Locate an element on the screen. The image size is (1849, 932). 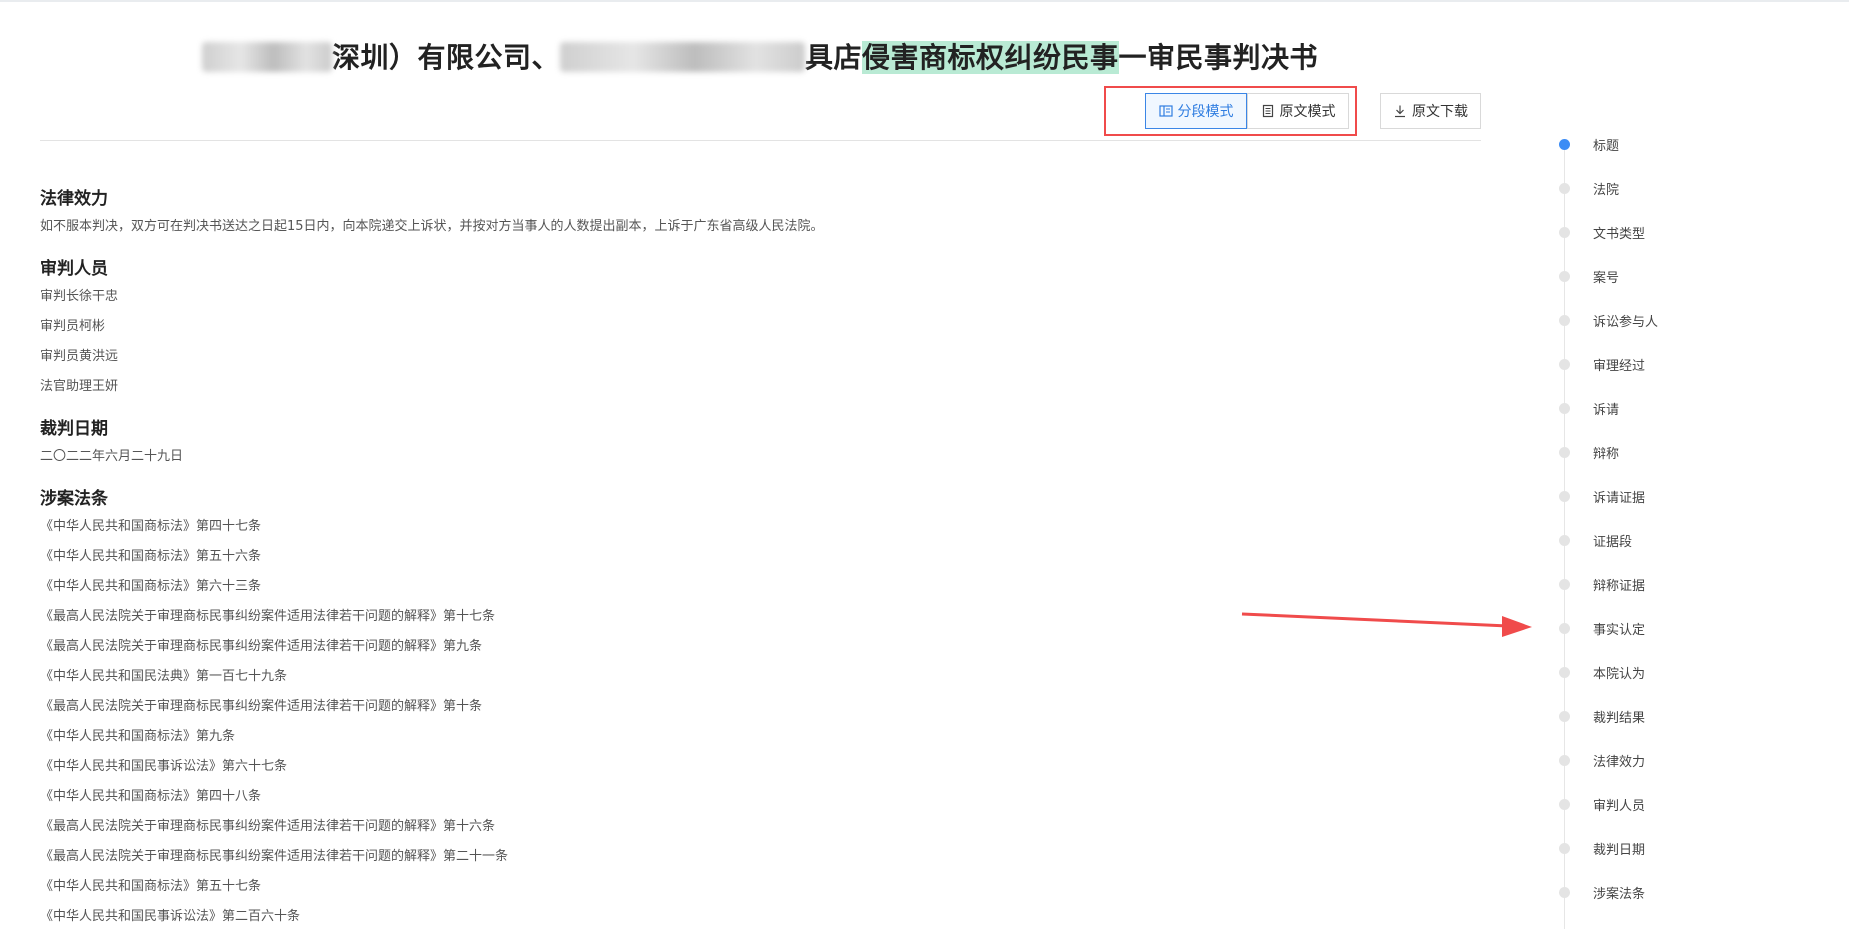
original-mode-label: 原文模式 is located at coordinates (1307, 112).